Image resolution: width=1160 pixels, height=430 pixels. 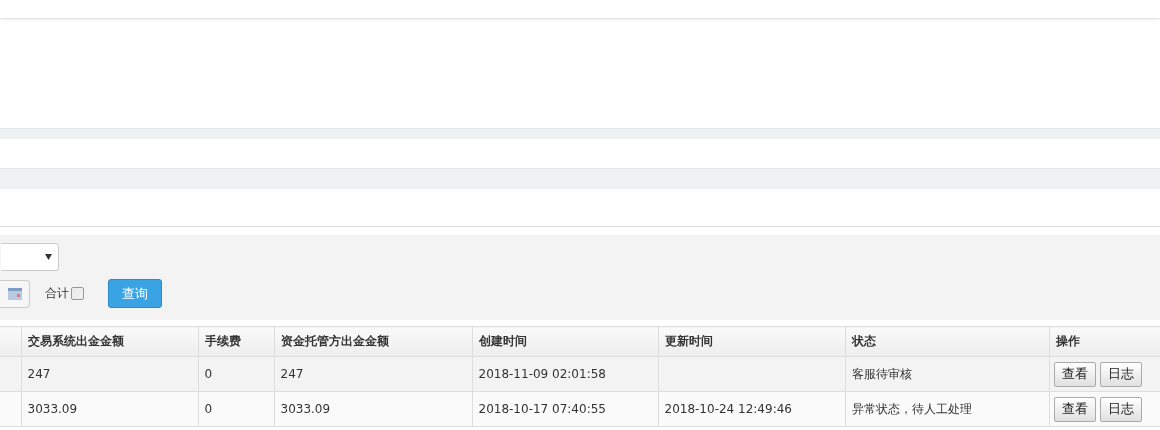 I want to click on calendar-icon, so click(x=14, y=293).